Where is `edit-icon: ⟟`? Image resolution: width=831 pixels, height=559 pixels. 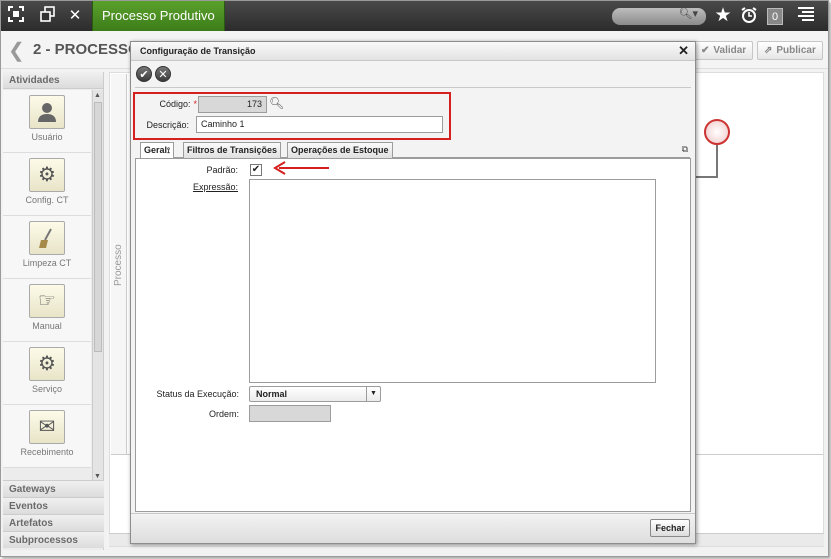 edit-icon: ⟟ is located at coordinates (168, 150).